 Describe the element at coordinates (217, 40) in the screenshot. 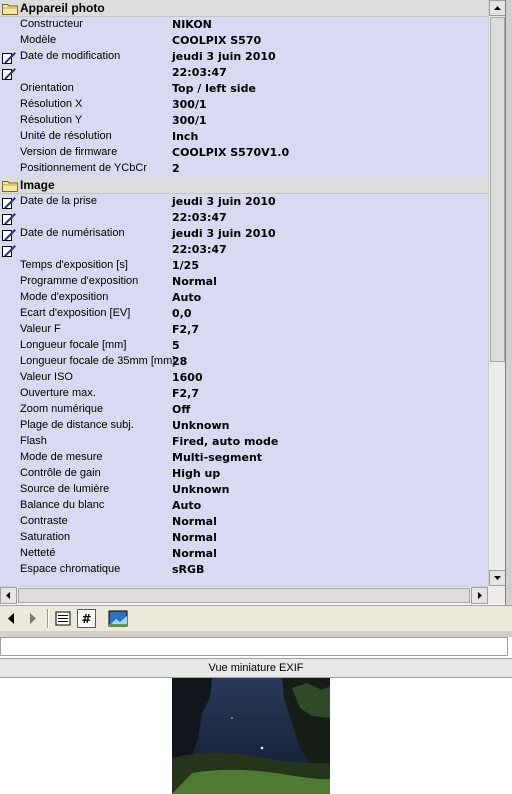

I see `property-value: COOLPIX S570` at that location.